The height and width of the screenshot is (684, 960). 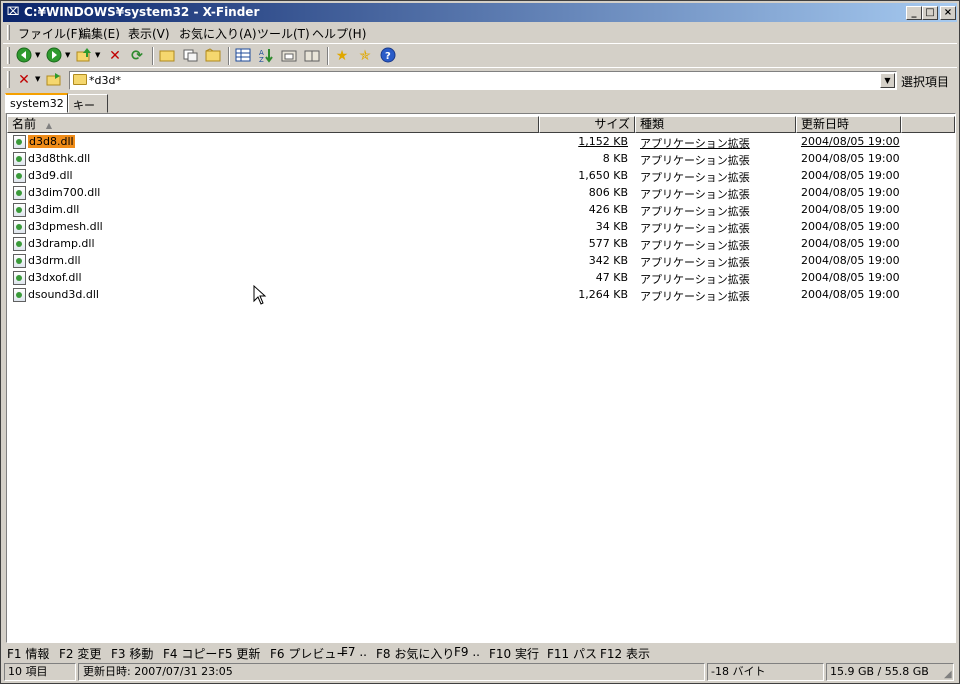 What do you see at coordinates (51, 141) in the screenshot?
I see `file-name: d3d8.dll` at bounding box center [51, 141].